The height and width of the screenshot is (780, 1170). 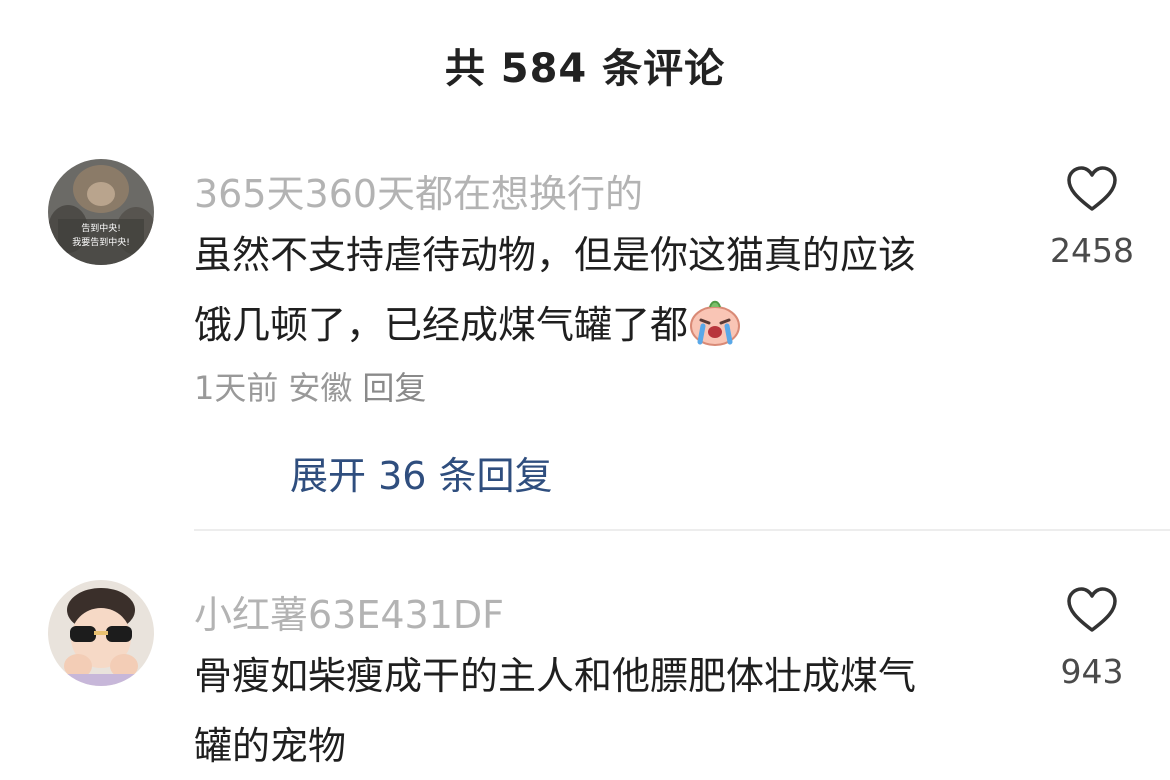 What do you see at coordinates (682, 530) in the screenshot?
I see `divider` at bounding box center [682, 530].